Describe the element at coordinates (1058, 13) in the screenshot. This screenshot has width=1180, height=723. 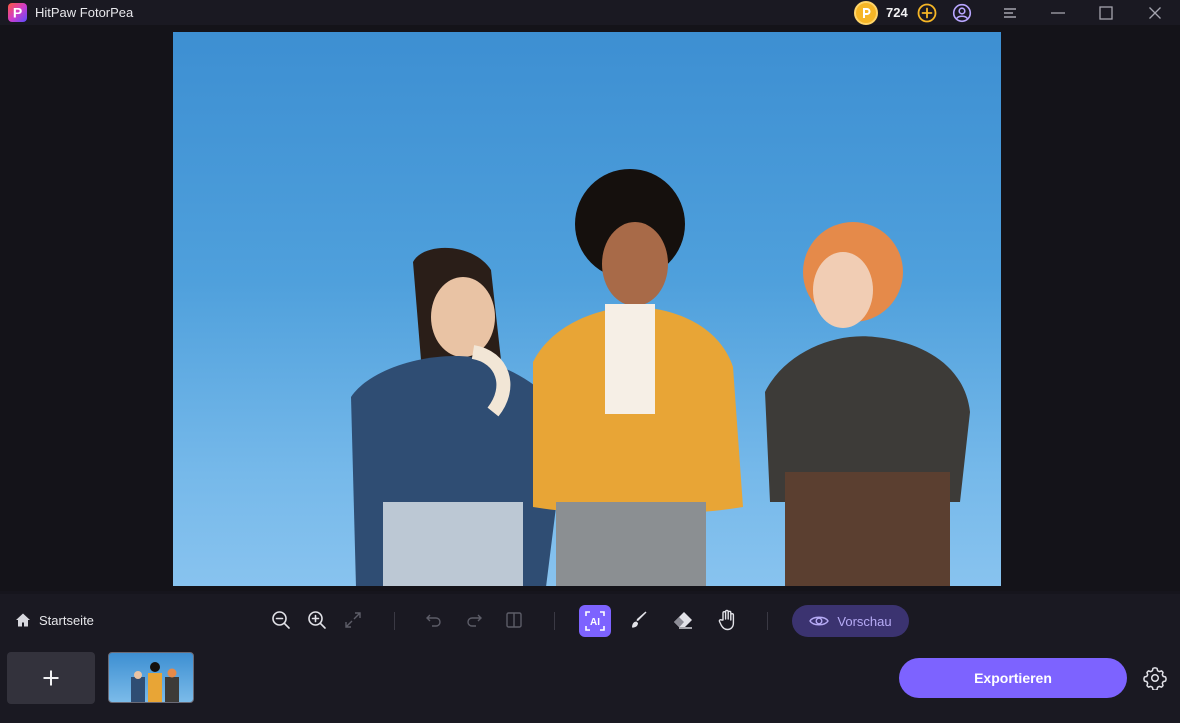
I see `minimize-icon` at that location.